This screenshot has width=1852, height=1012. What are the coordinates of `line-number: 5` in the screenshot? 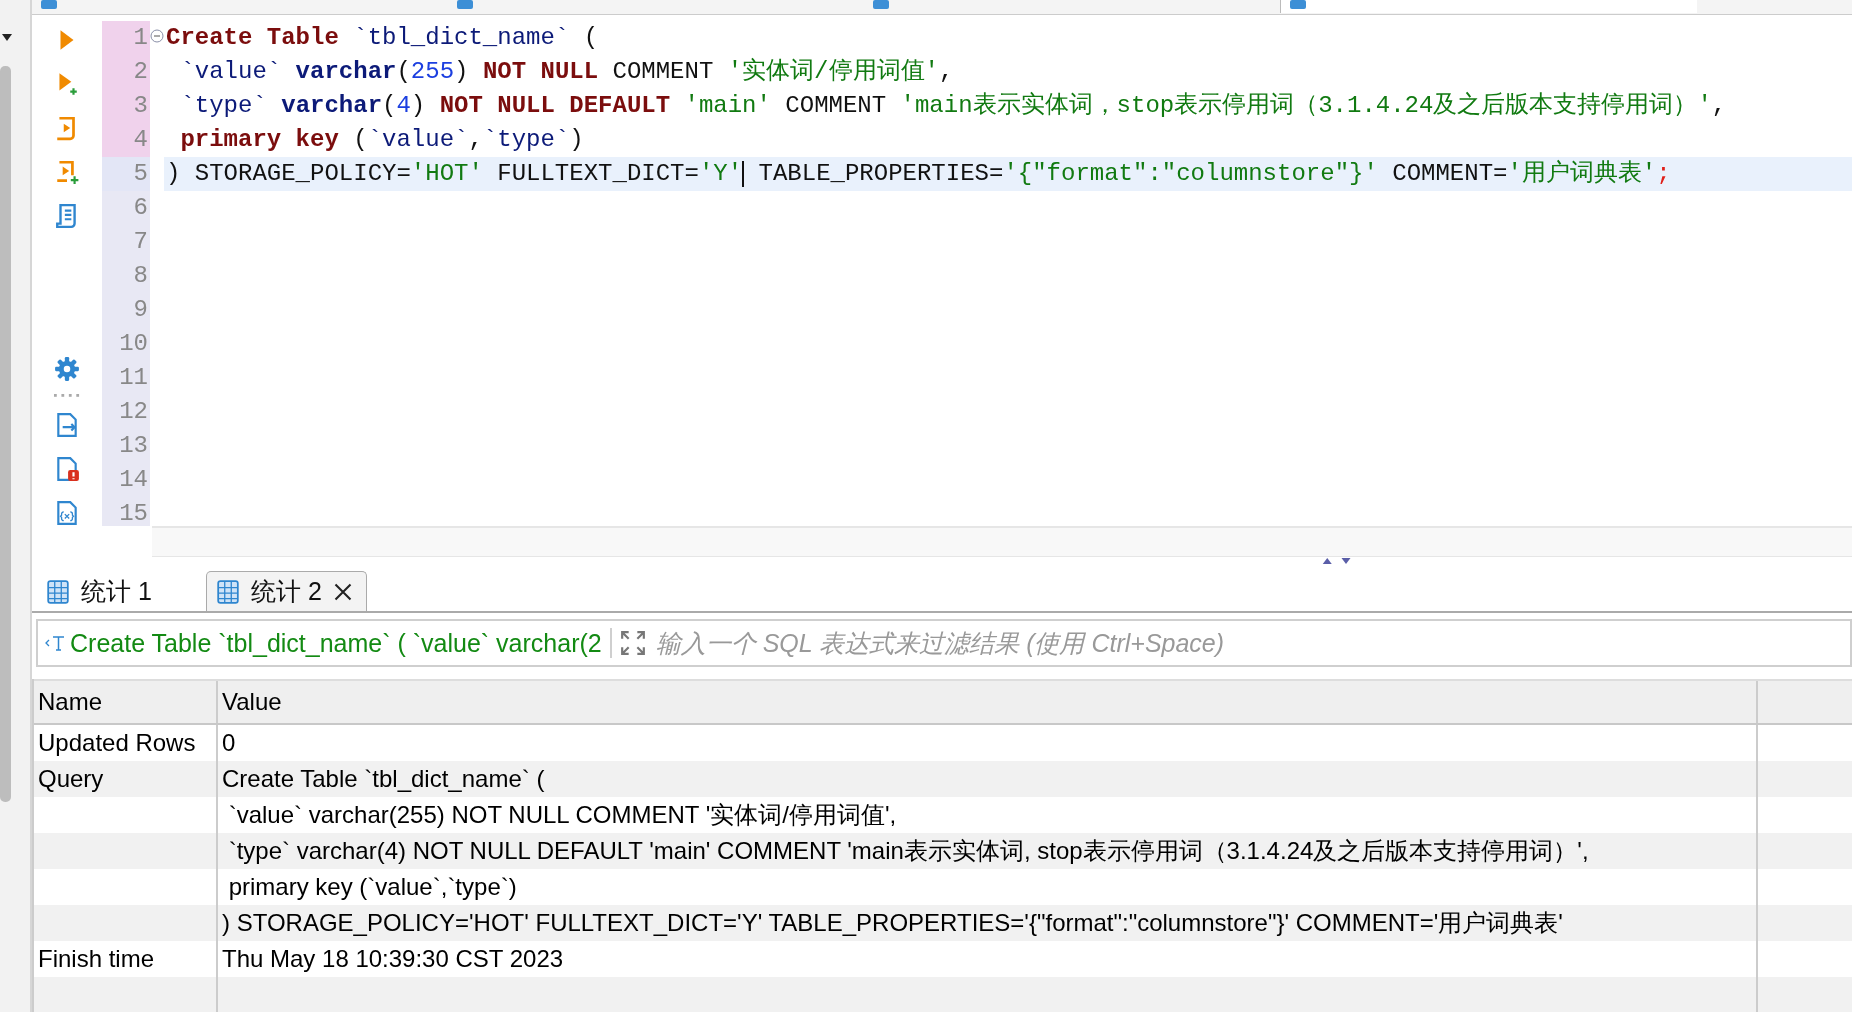 It's located at (126, 174).